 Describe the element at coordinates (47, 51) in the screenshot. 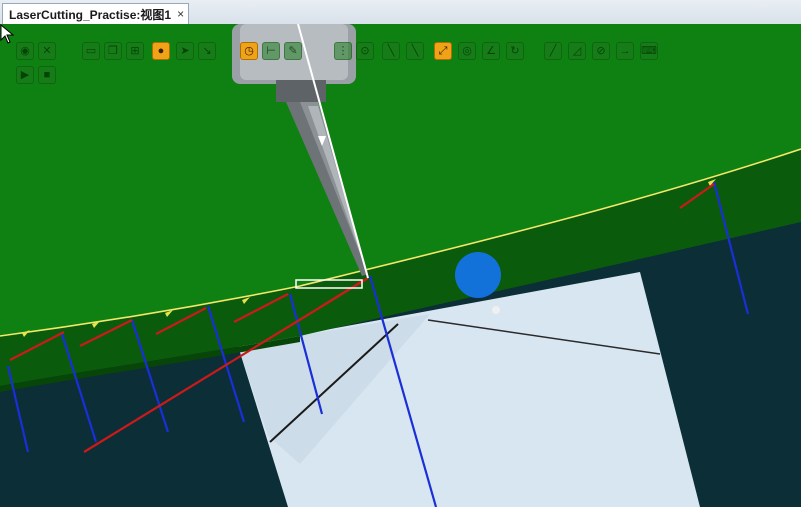

I see `fit-view-icon: ✕` at that location.